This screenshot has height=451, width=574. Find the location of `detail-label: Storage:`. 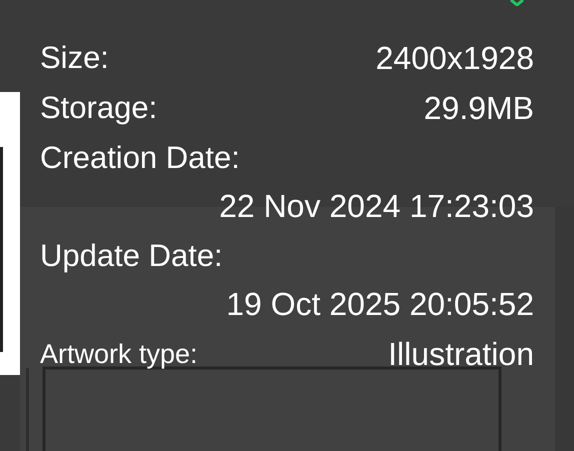

detail-label: Storage: is located at coordinates (99, 108).